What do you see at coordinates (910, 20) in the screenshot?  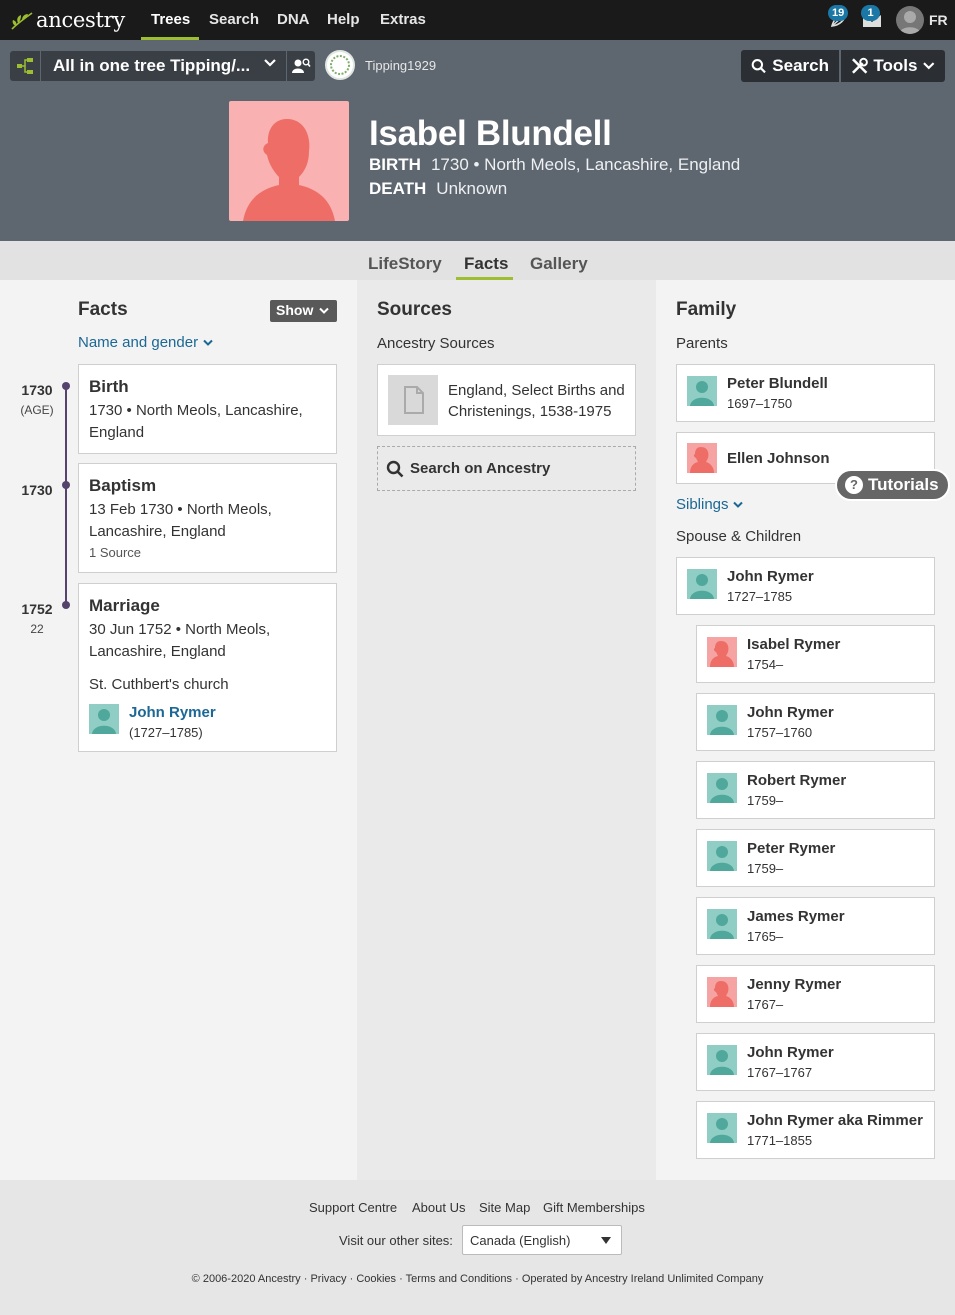 I see `user-avatar` at bounding box center [910, 20].